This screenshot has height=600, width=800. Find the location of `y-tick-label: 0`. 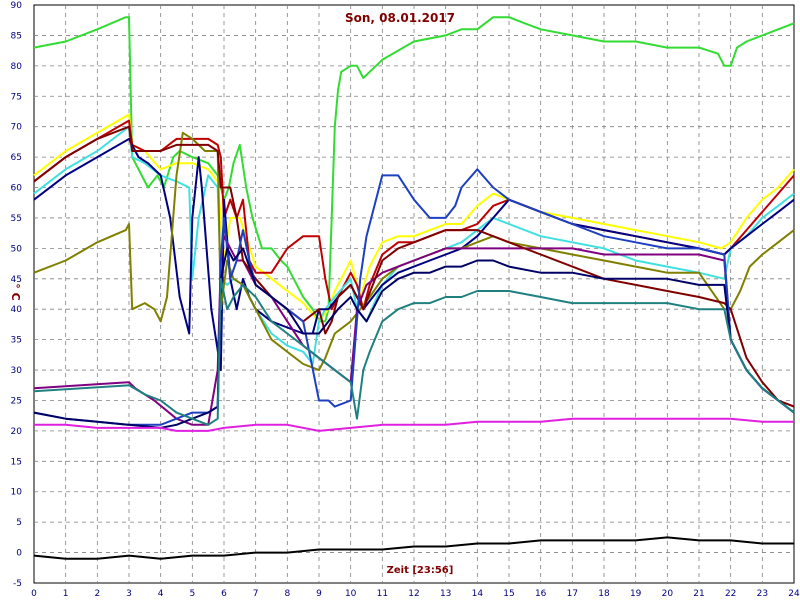

y-tick-label: 0 is located at coordinates (19, 554).